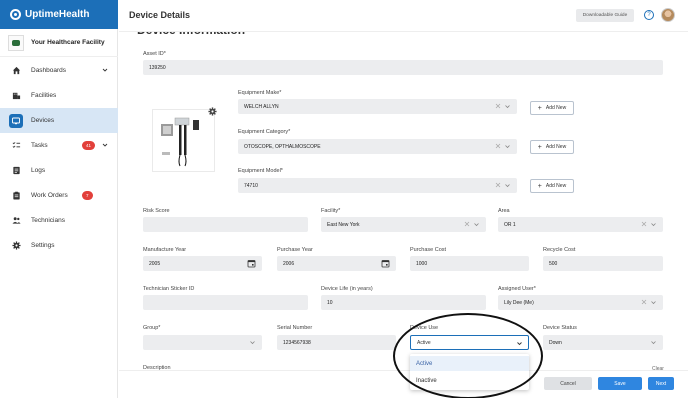 The width and height of the screenshot is (688, 398). I want to click on add-new-model-button: + Add New, so click(552, 186).